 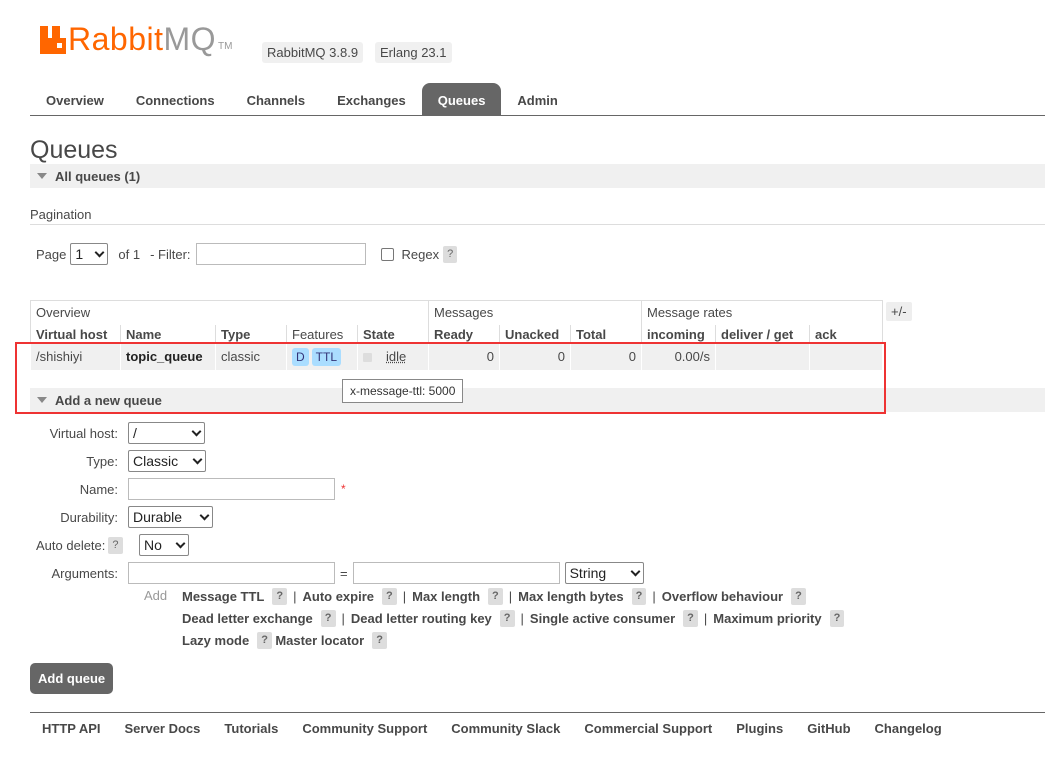 I want to click on add-argument-label: Add, so click(x=156, y=595).